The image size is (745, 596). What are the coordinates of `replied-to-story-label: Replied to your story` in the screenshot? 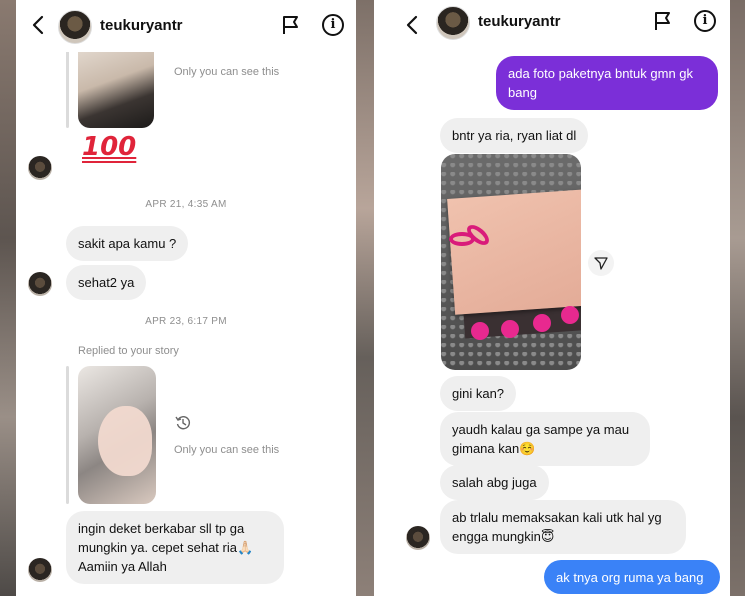 It's located at (128, 351).